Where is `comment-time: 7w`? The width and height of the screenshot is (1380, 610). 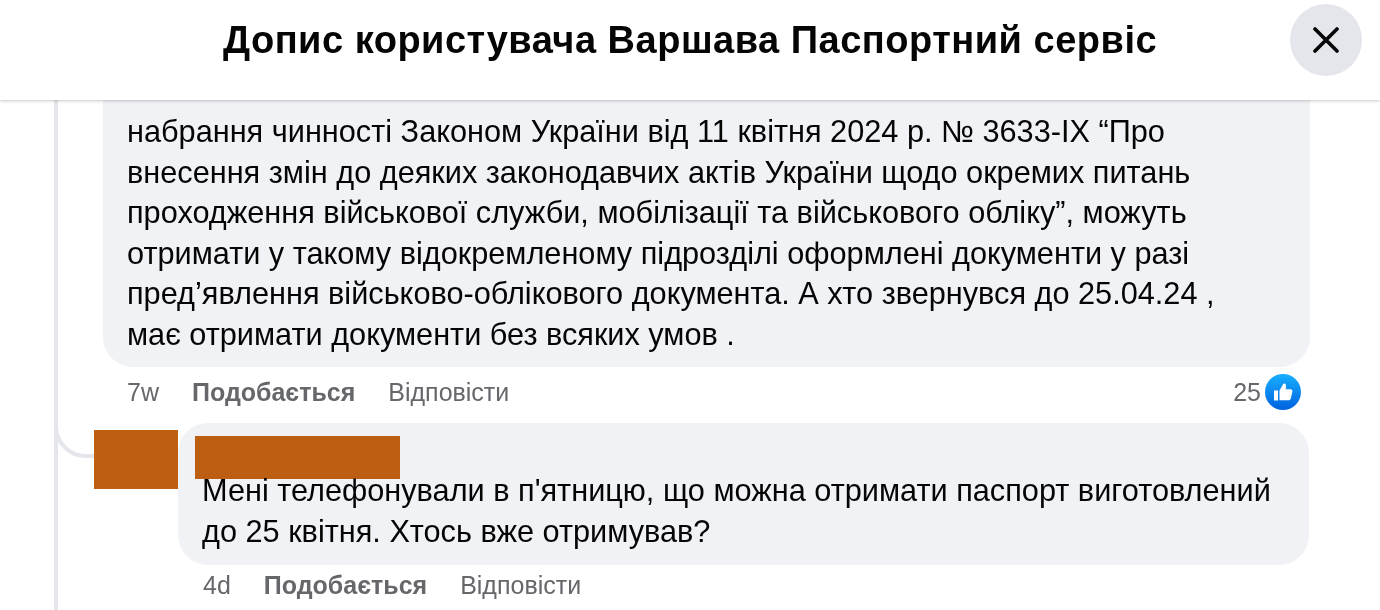
comment-time: 7w is located at coordinates (143, 392).